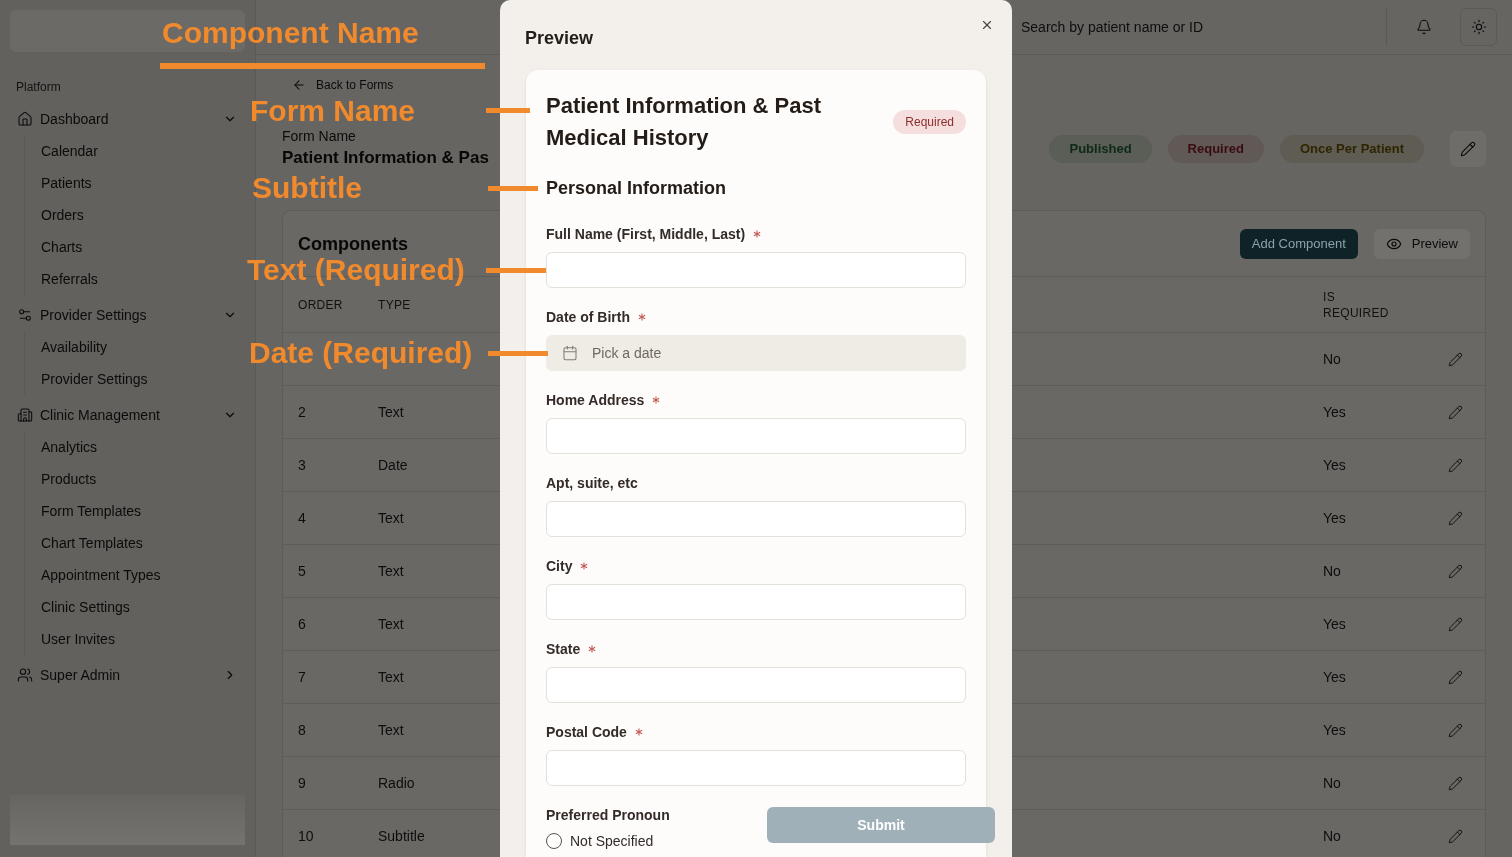 This screenshot has width=1512, height=857. What do you see at coordinates (554, 841) in the screenshot?
I see `radio-button` at bounding box center [554, 841].